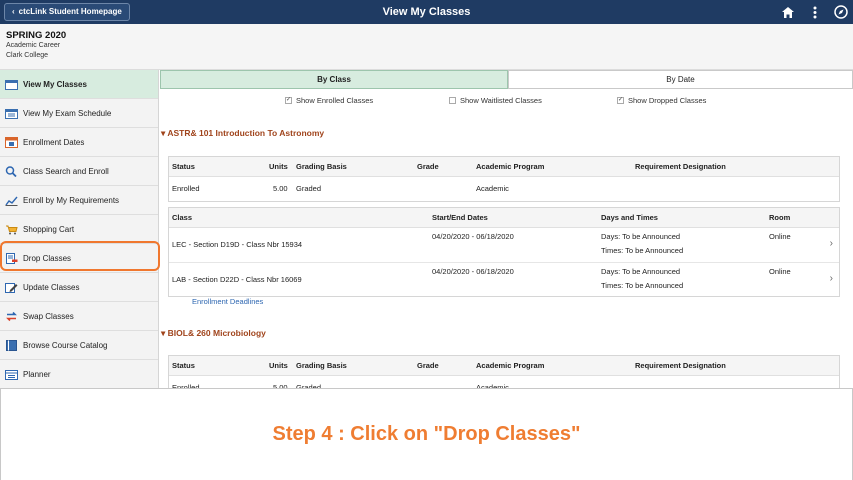 This screenshot has width=853, height=480. What do you see at coordinates (780, 217) in the screenshot?
I see `header-room: Room` at bounding box center [780, 217].